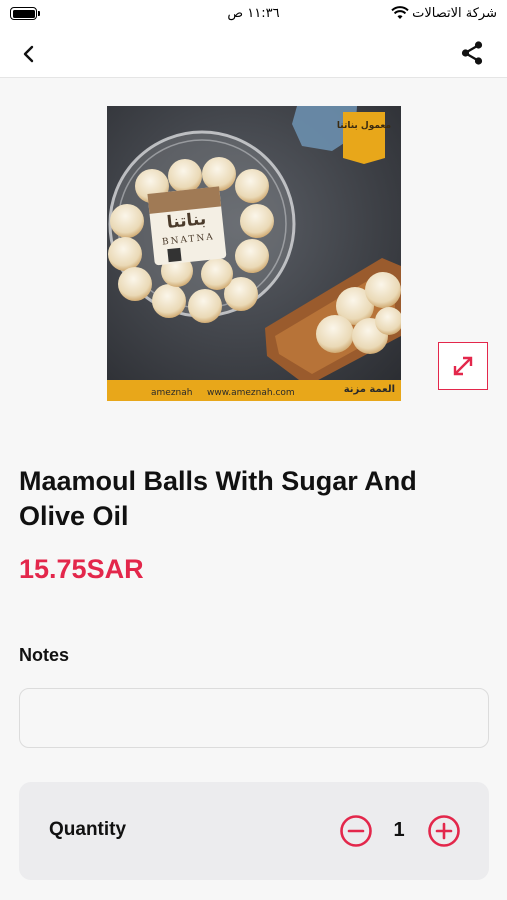 The width and height of the screenshot is (507, 900). I want to click on minus-circle-icon, so click(356, 831).